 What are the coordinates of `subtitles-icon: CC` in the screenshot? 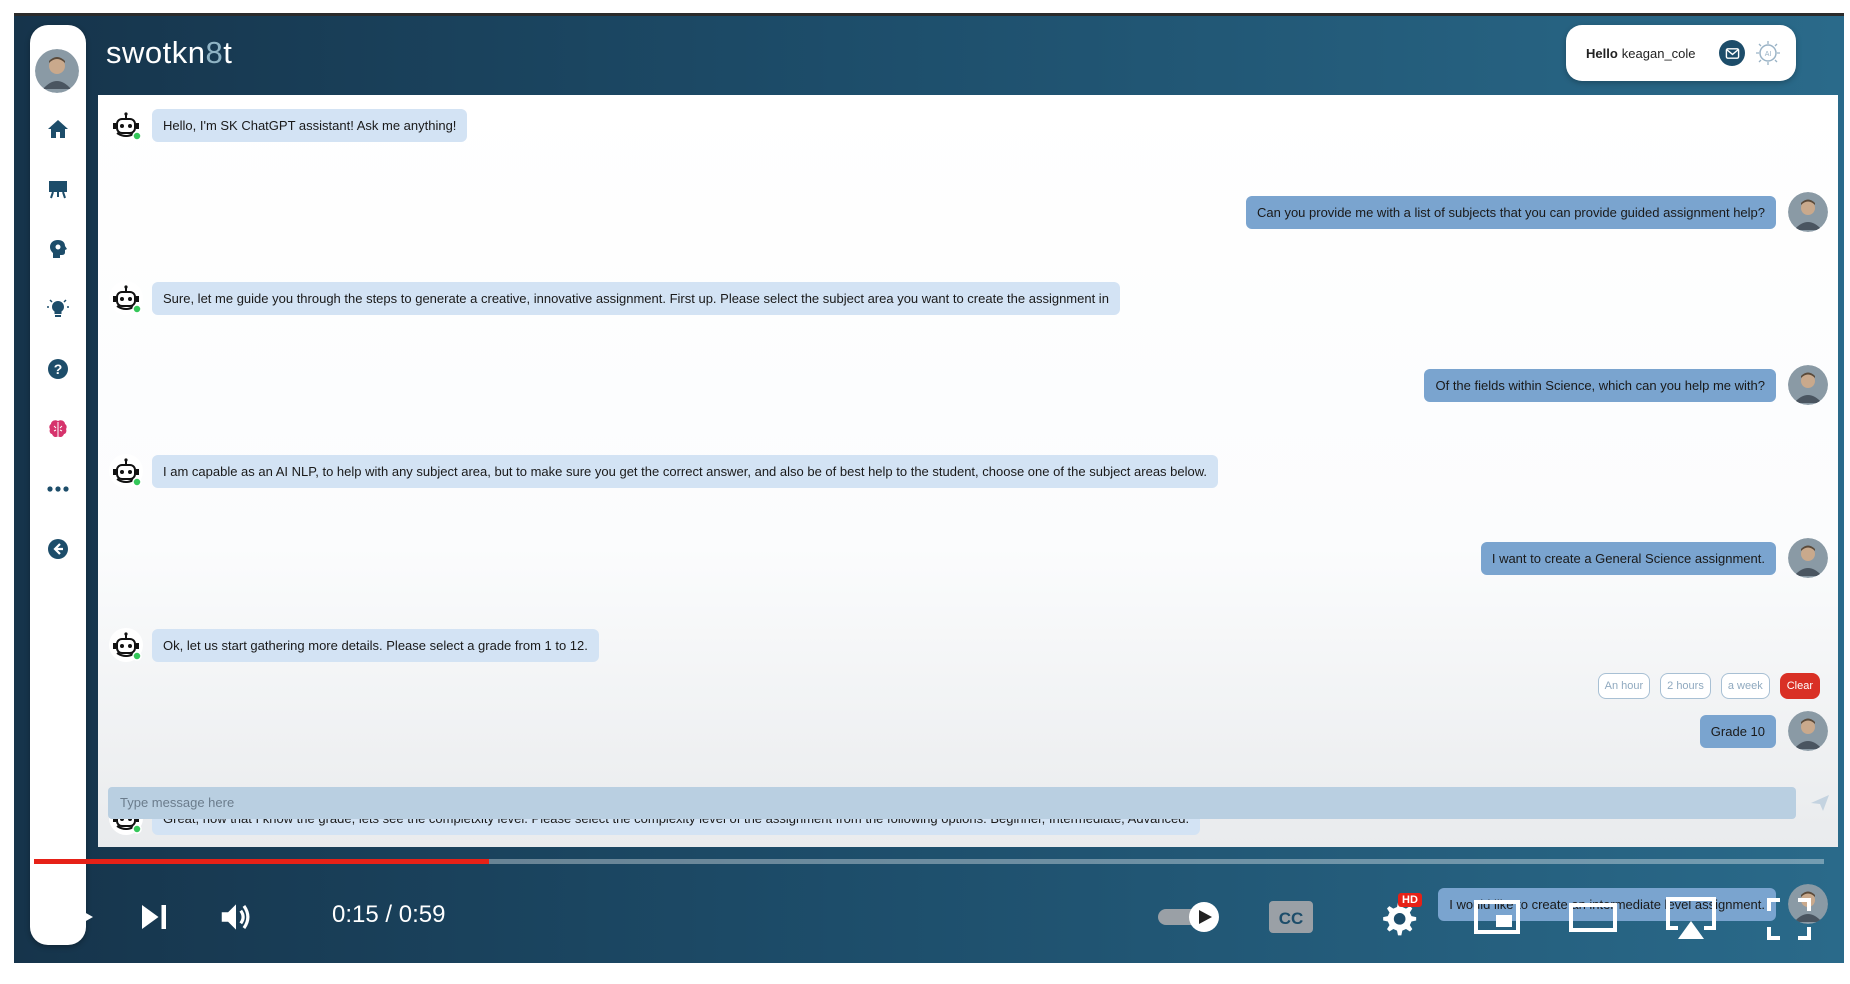 It's located at (1291, 917).